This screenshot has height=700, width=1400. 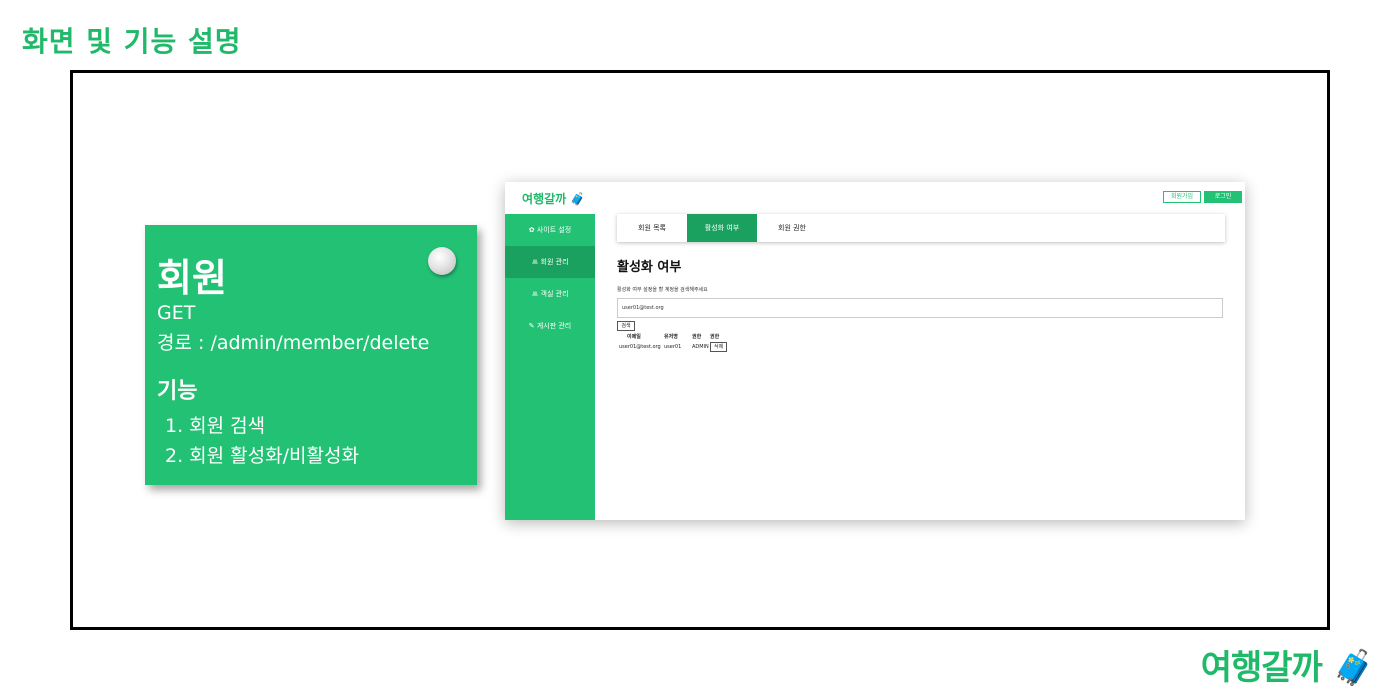 I want to click on tab-bar: 회원 목록 활성화 여부 회원 권한, so click(x=921, y=228).